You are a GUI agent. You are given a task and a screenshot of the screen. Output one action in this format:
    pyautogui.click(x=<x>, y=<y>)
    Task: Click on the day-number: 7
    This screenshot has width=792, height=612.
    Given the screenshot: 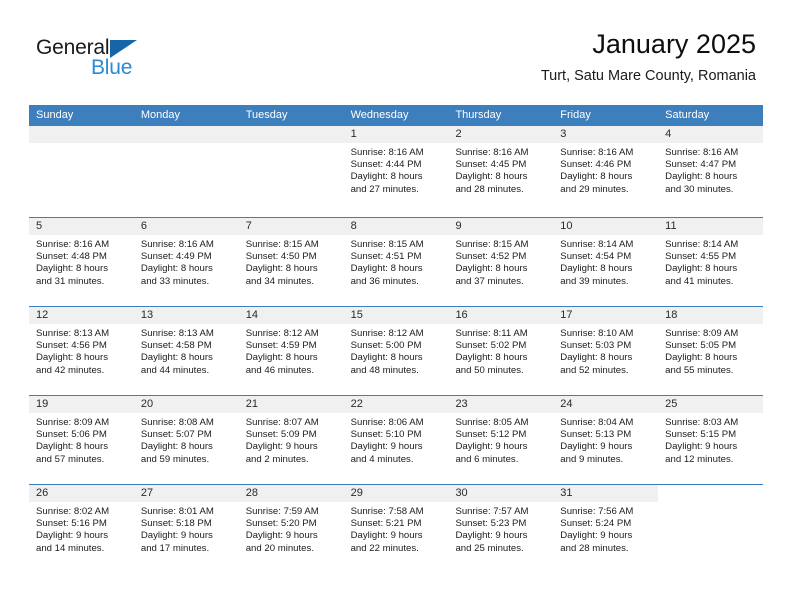 What is the action you would take?
    pyautogui.click(x=291, y=226)
    